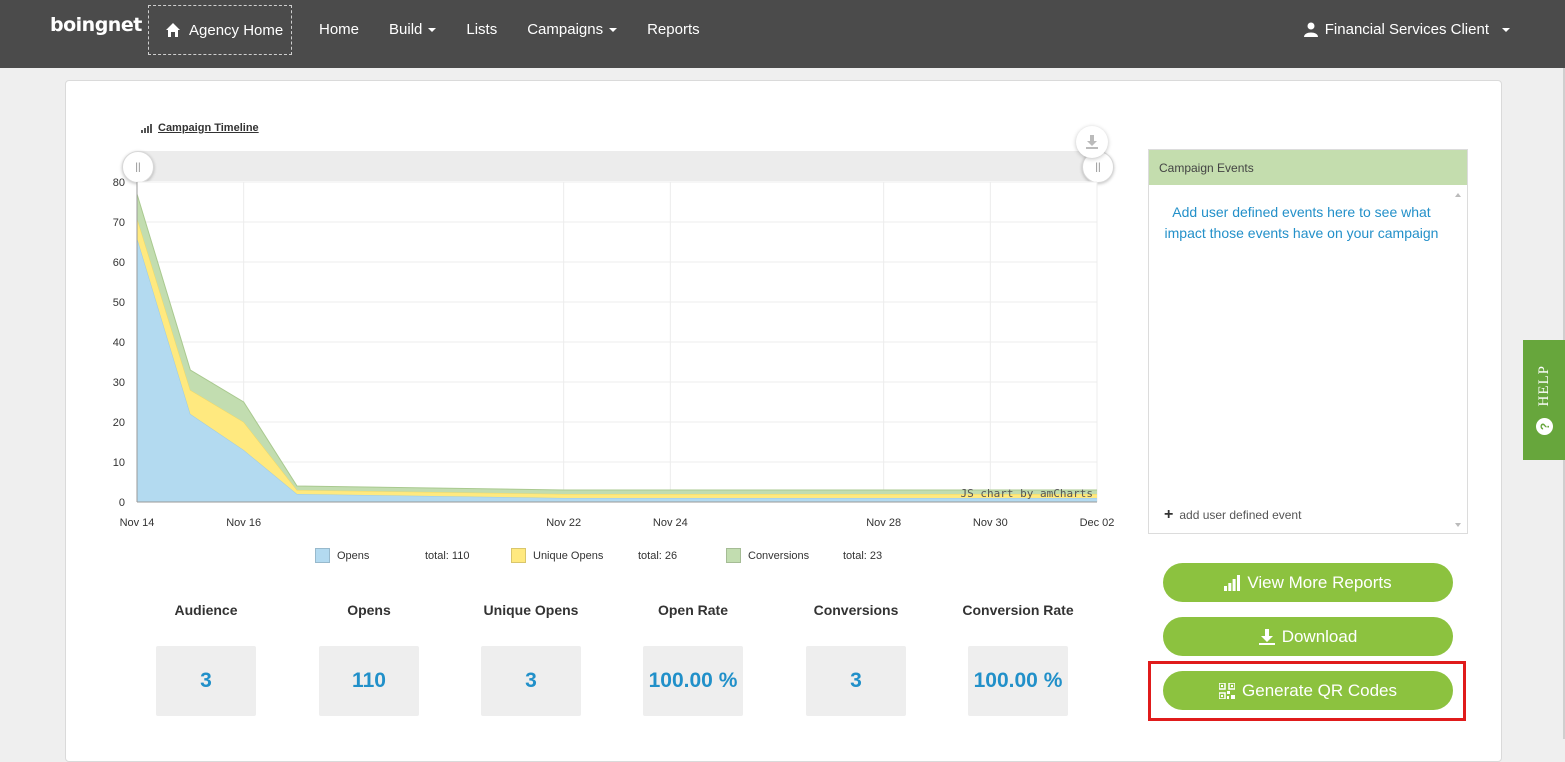 The image size is (1565, 762). What do you see at coordinates (208, 128) in the screenshot?
I see `chart-title: Campaign Timeline` at bounding box center [208, 128].